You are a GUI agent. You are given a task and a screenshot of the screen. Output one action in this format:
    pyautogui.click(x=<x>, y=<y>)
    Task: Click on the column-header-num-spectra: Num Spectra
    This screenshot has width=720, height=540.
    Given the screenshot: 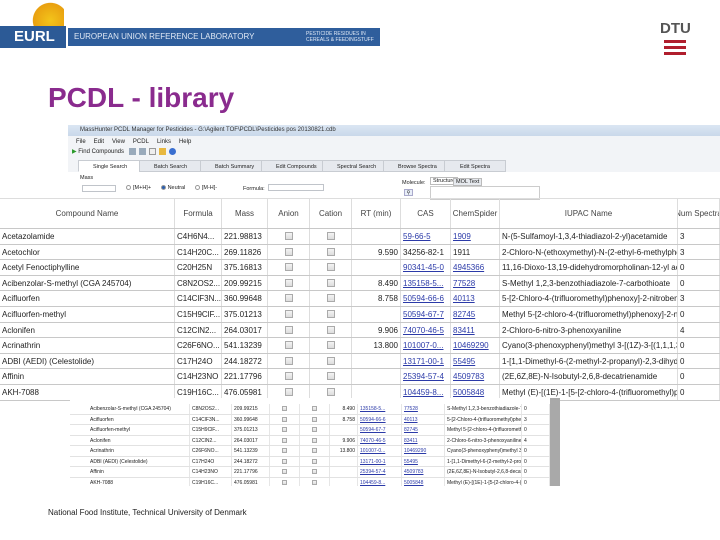 What is the action you would take?
    pyautogui.click(x=699, y=213)
    